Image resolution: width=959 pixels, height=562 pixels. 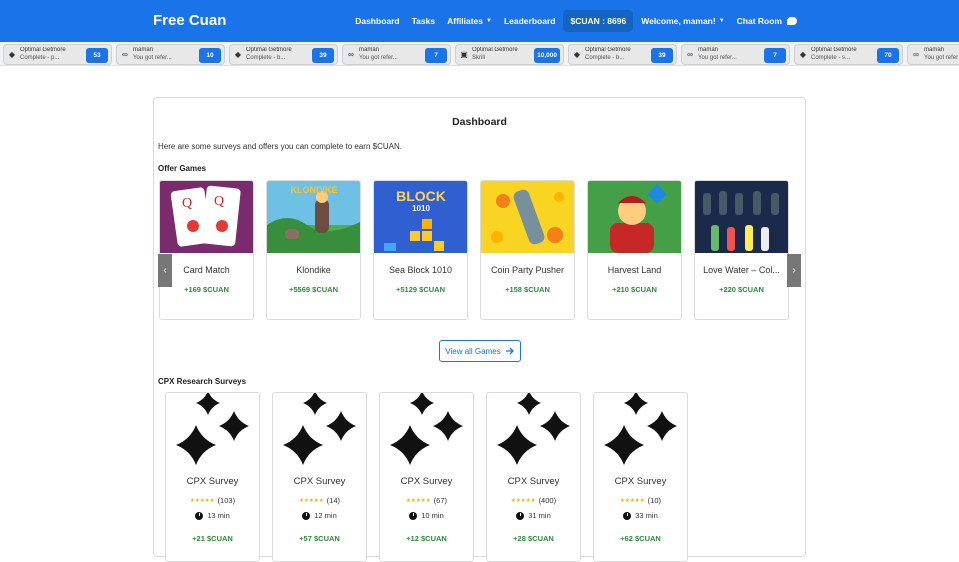 What do you see at coordinates (598, 21) in the screenshot?
I see `balance-badge: $CUAN : 8696` at bounding box center [598, 21].